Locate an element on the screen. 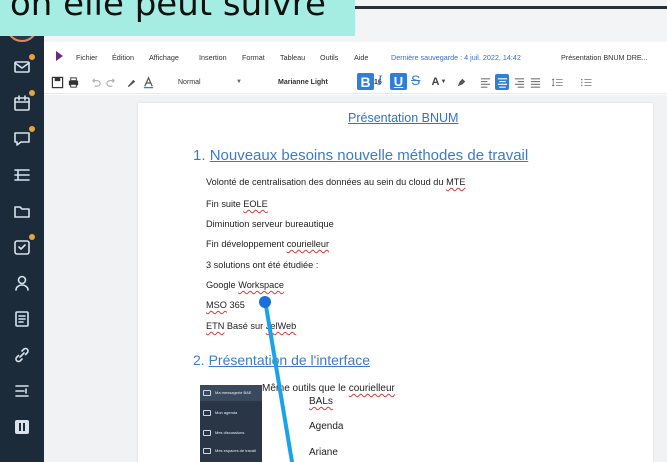 The image size is (667, 462). paragraph-style-select: Normal ▼ is located at coordinates (205, 82).